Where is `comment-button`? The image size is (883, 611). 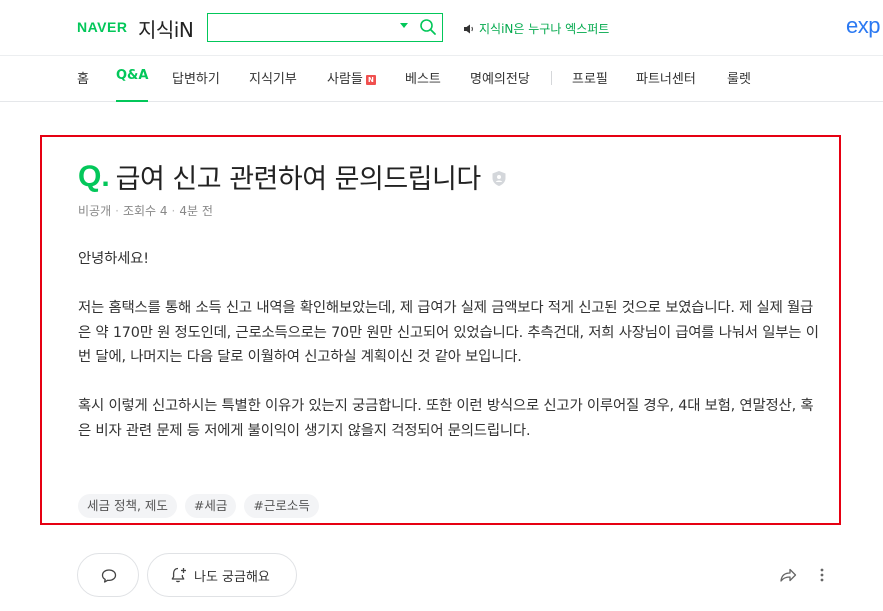 comment-button is located at coordinates (108, 575).